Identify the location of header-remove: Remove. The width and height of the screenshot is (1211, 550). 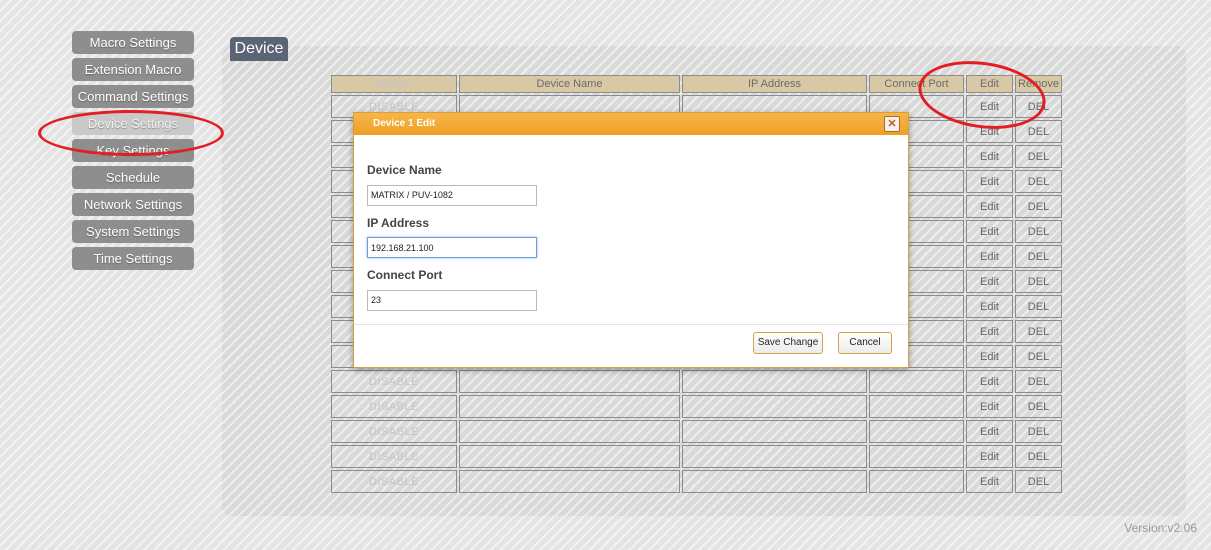
(1038, 84).